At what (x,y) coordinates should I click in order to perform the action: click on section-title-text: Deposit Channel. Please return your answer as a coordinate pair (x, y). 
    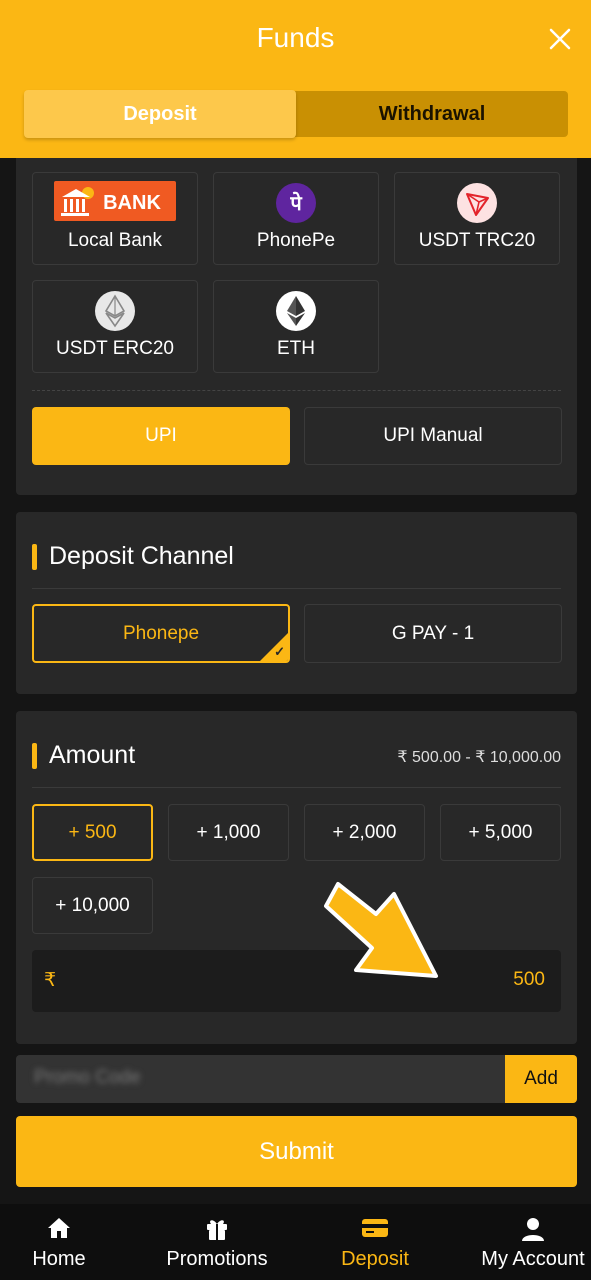
    Looking at the image, I should click on (141, 556).